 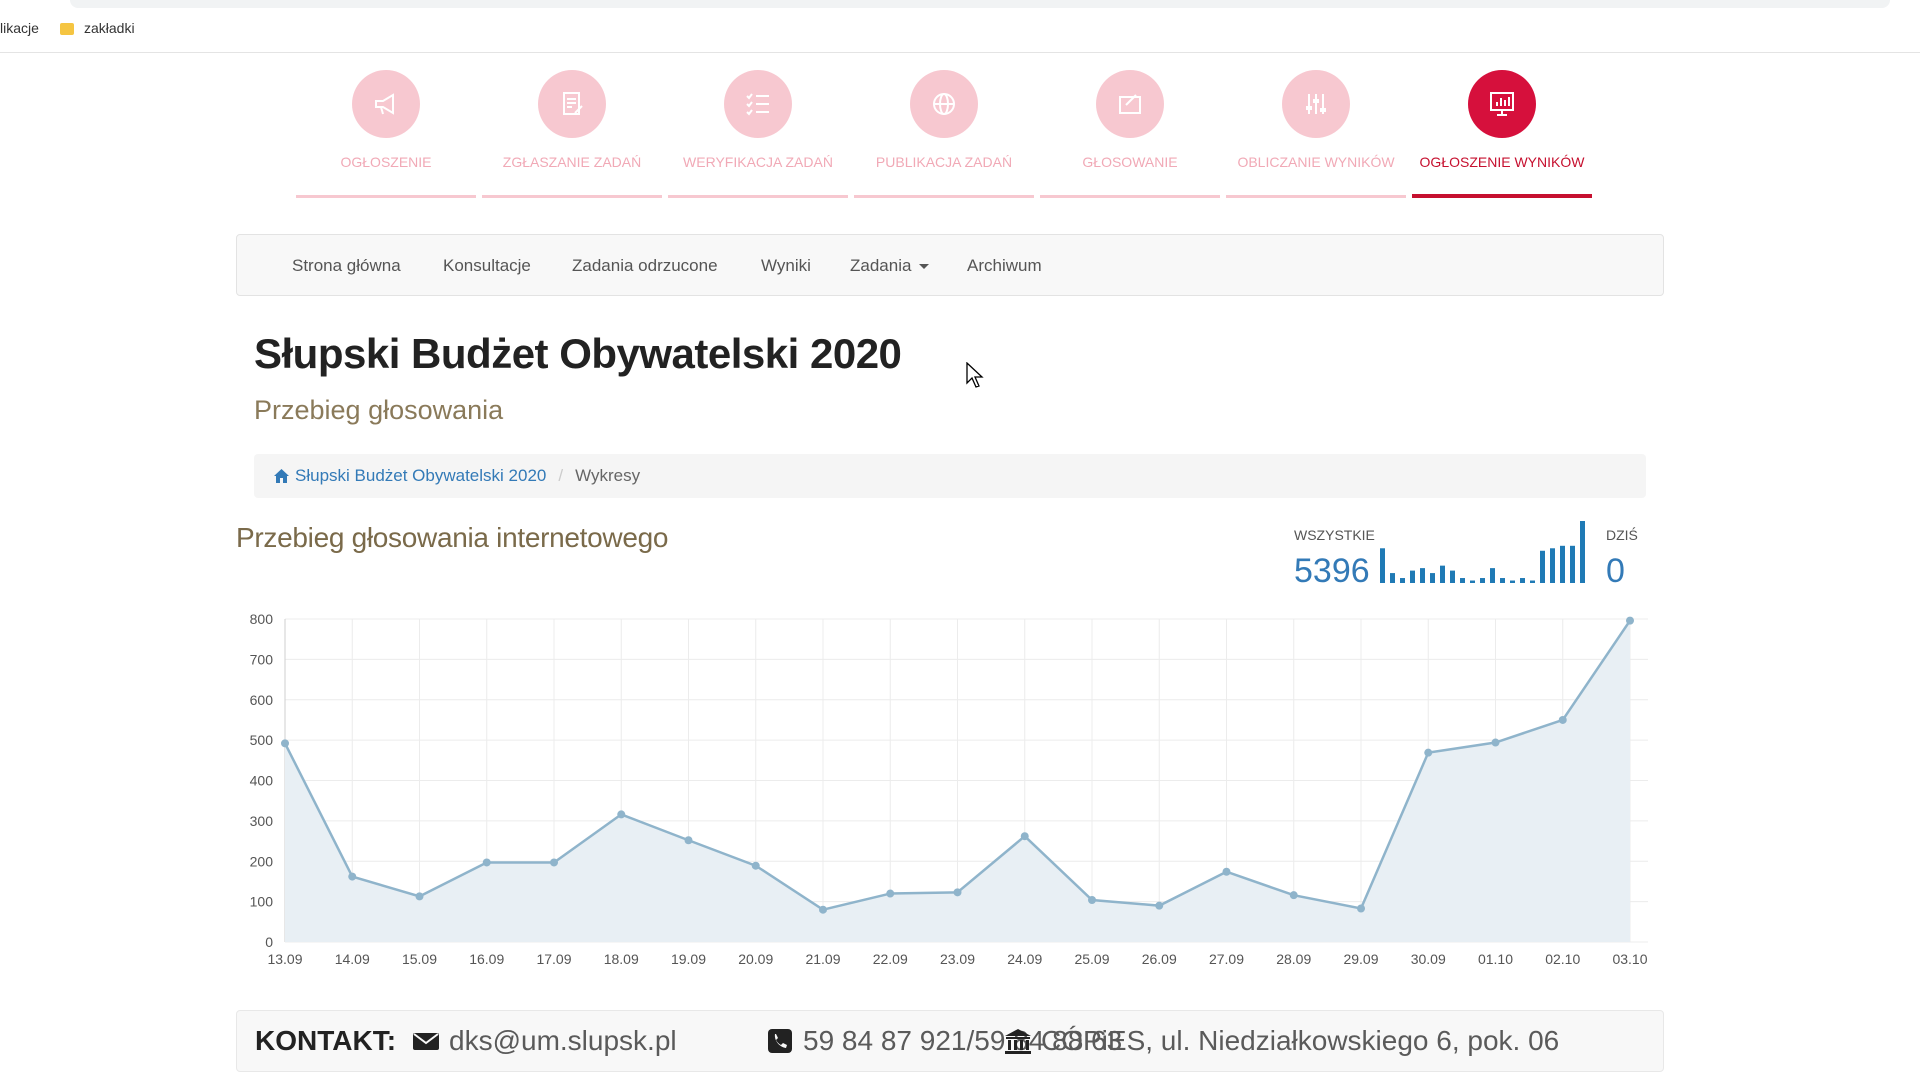 What do you see at coordinates (1428, 959) in the screenshot?
I see `x-tick-label: 30.09` at bounding box center [1428, 959].